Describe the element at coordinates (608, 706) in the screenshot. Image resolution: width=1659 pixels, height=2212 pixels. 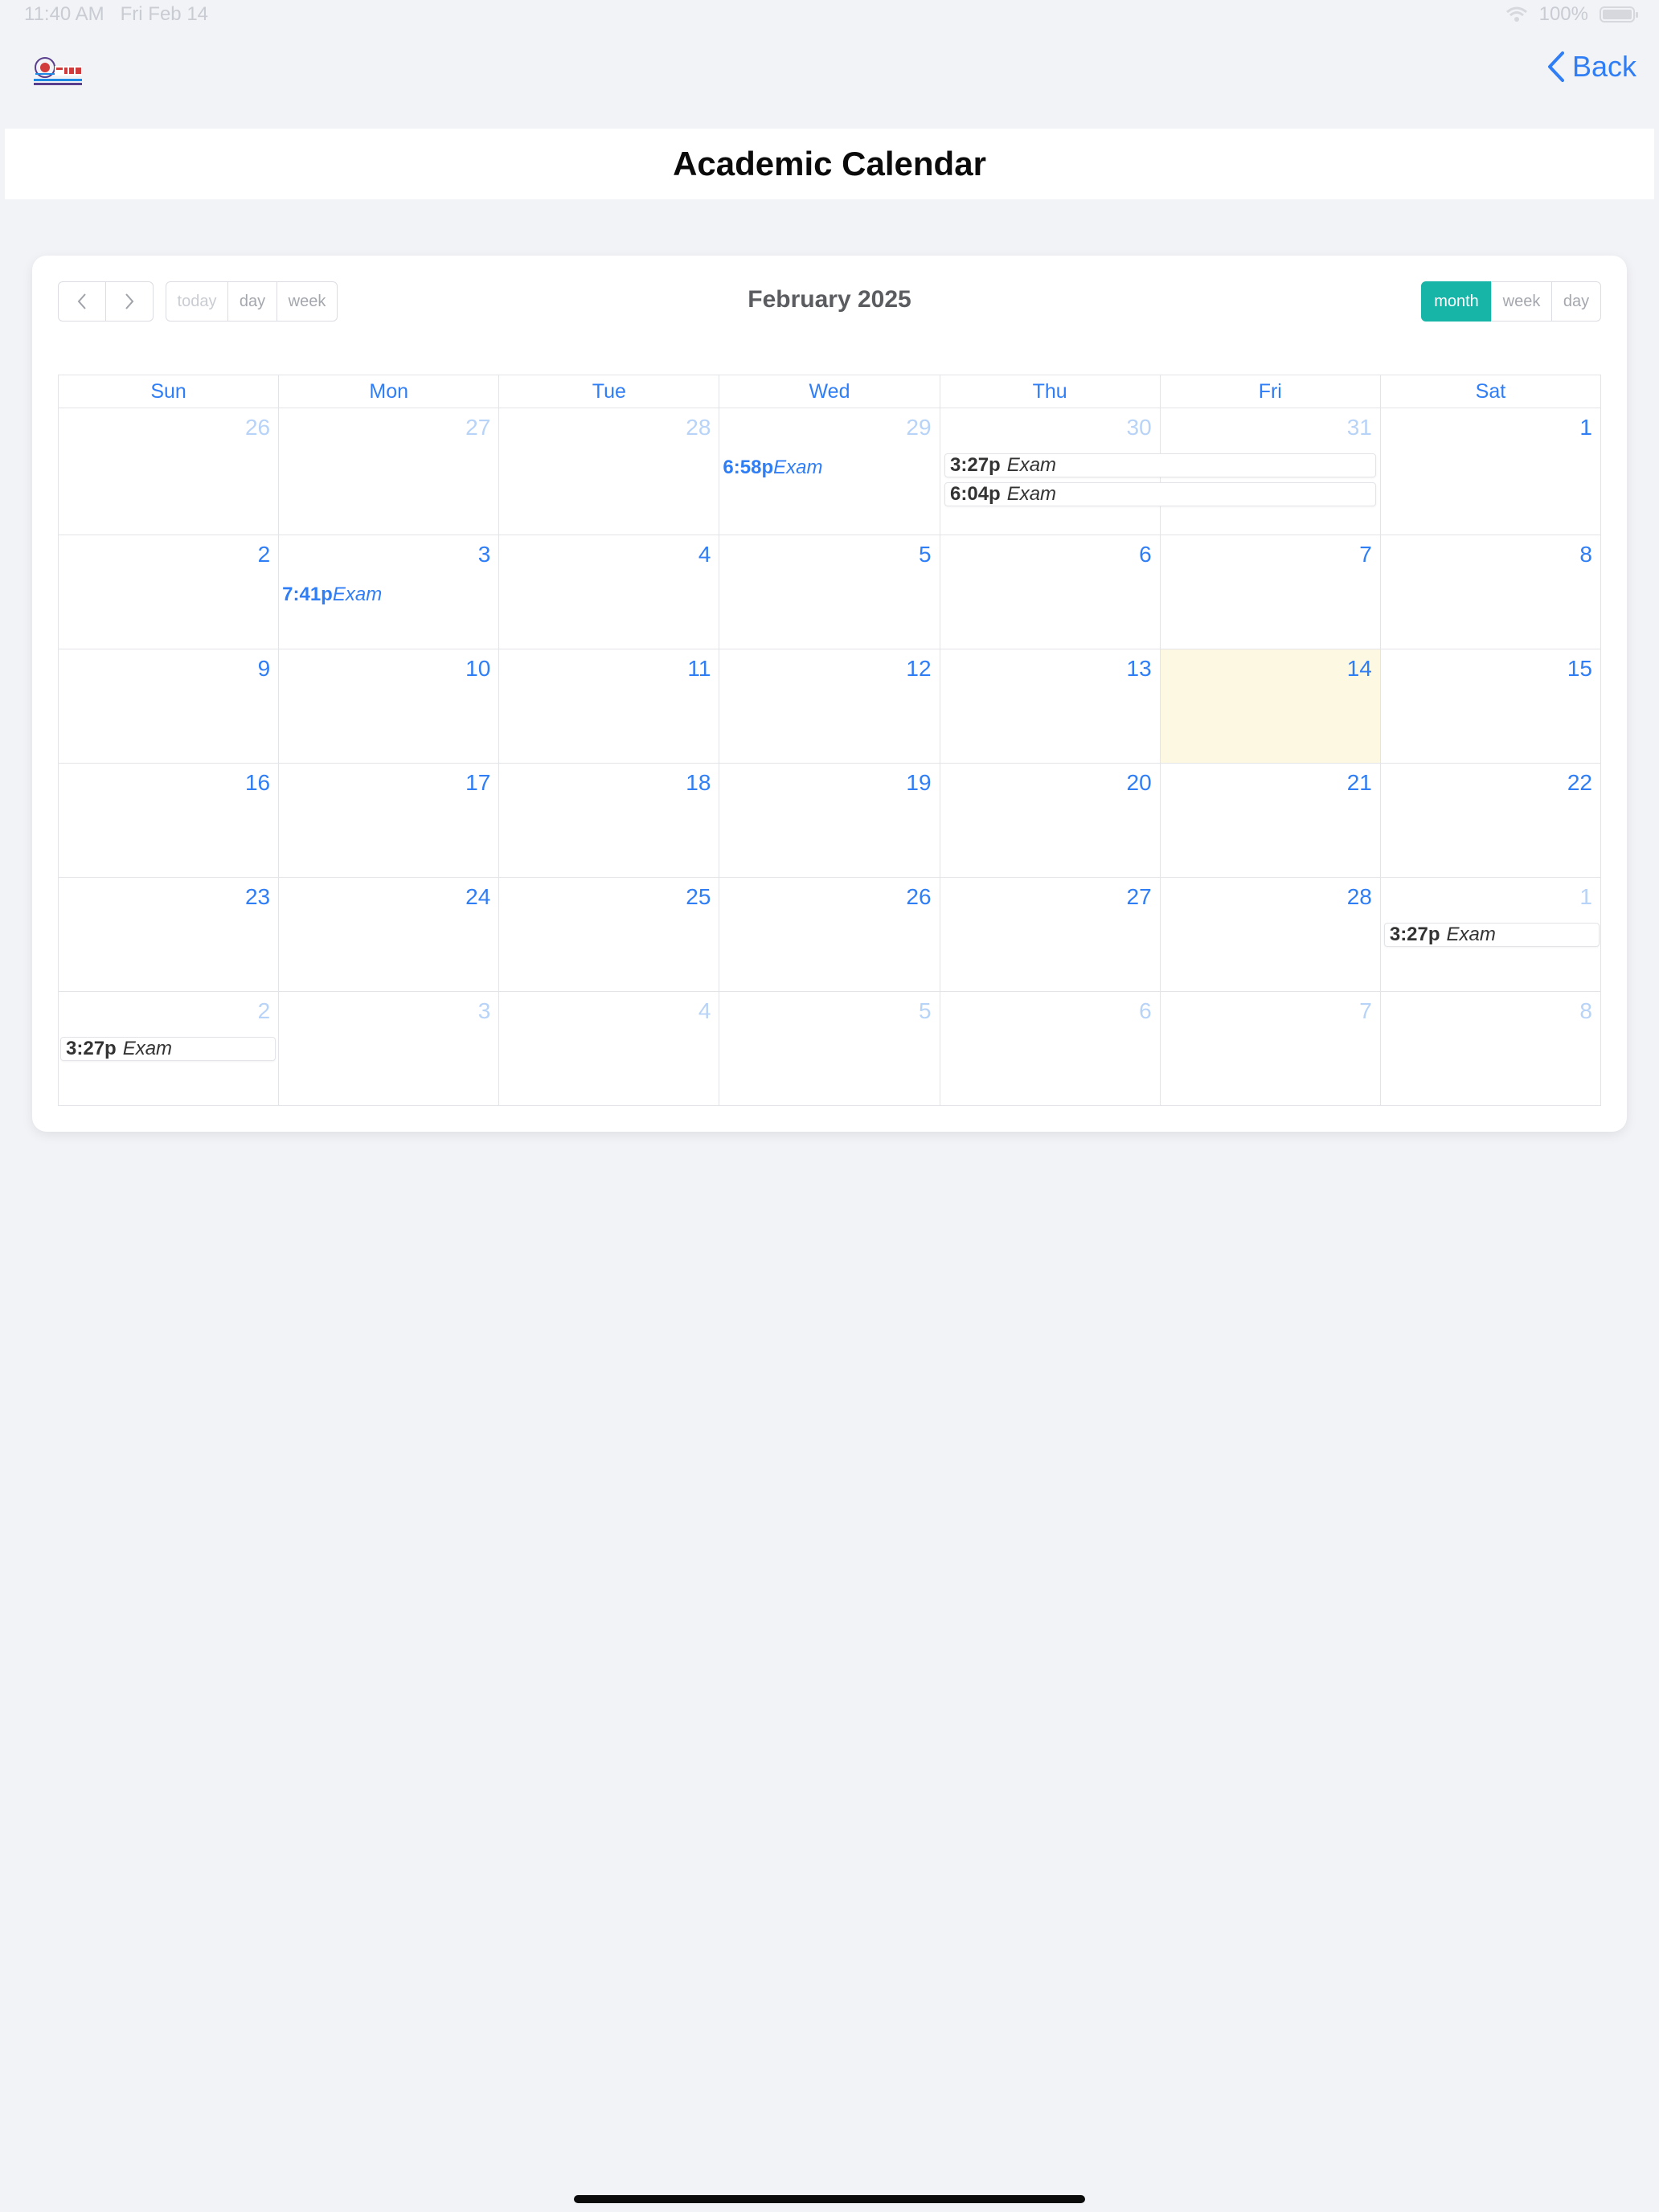
I see `day-cell: 11` at that location.